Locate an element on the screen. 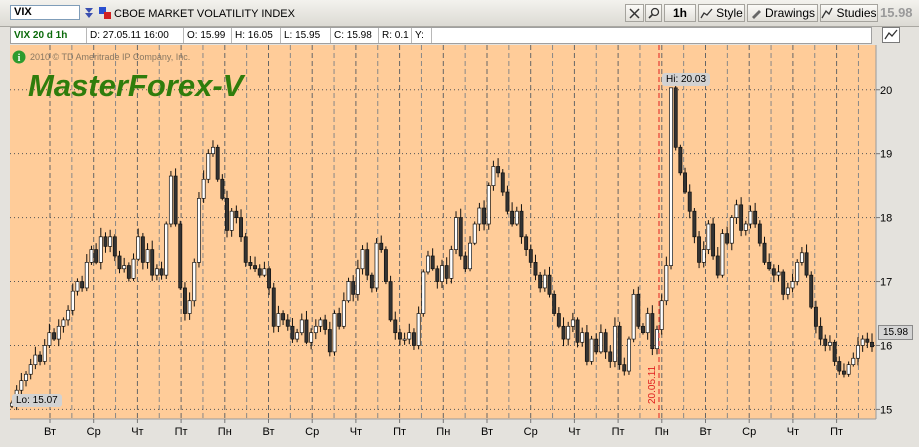  x-tick-label: Чт is located at coordinates (793, 432).